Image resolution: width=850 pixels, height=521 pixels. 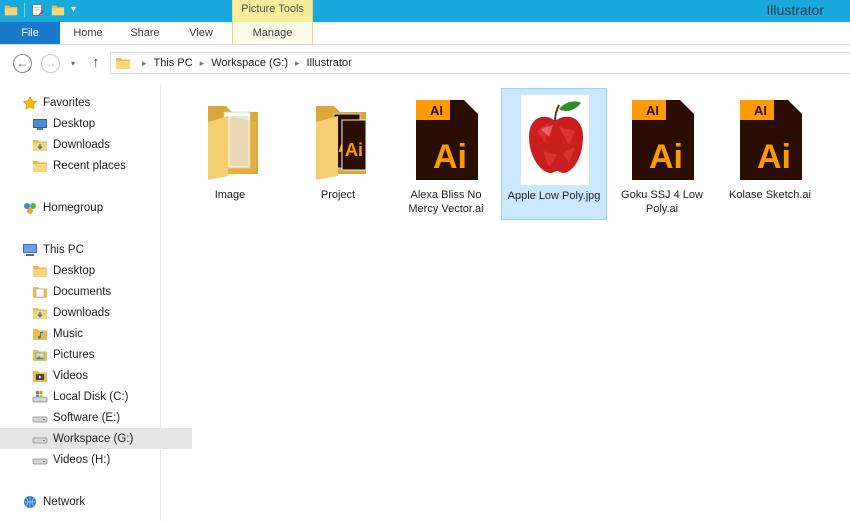 I want to click on sidebar-item-homegroup: Homegroup, so click(x=91, y=207).